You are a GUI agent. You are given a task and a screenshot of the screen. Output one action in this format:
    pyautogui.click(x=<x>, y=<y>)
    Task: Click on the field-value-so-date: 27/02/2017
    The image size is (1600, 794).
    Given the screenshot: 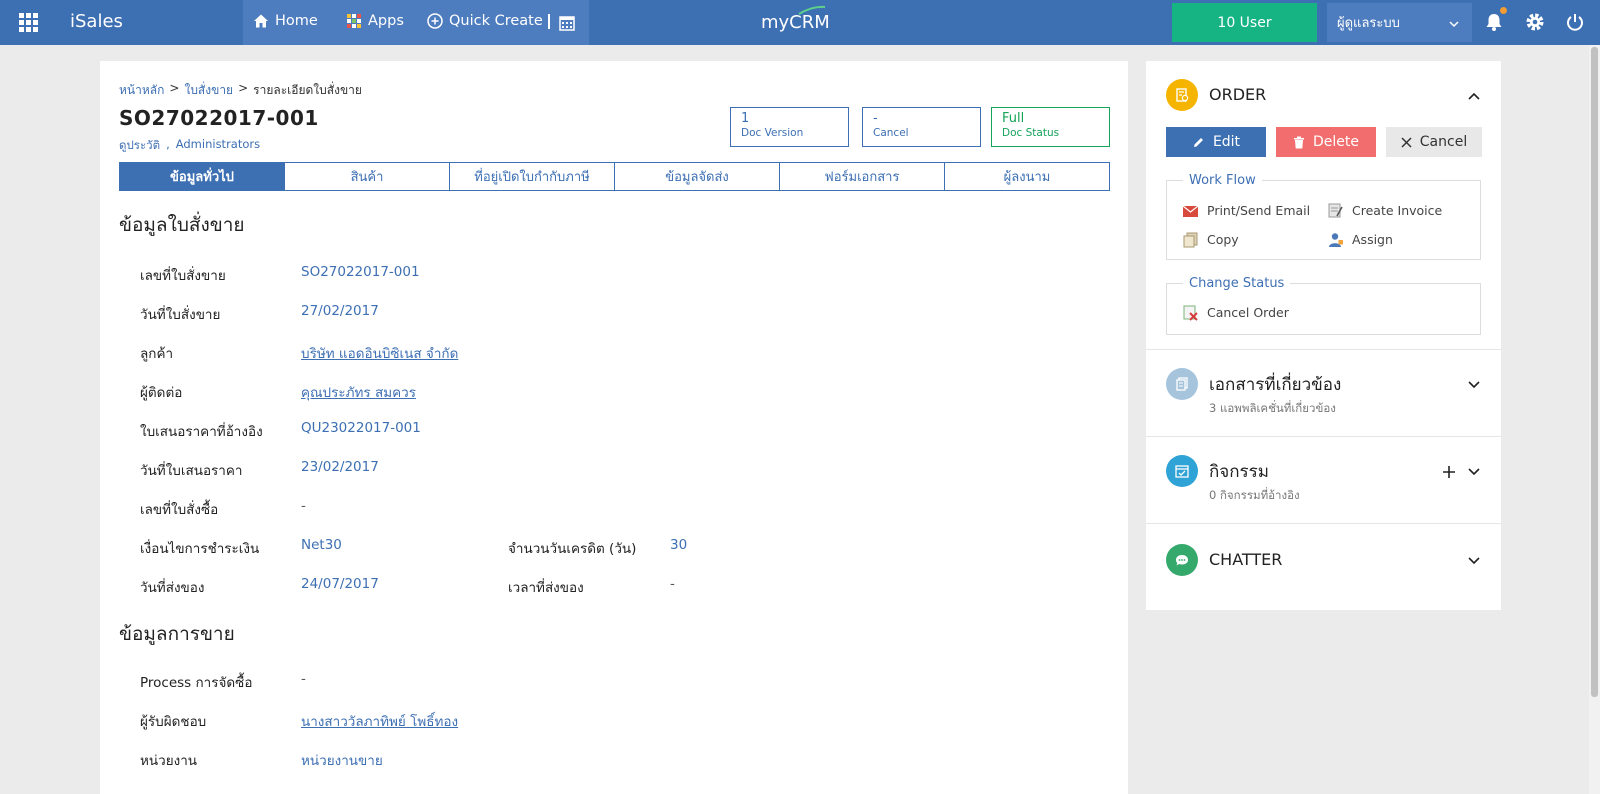 What is the action you would take?
    pyautogui.click(x=340, y=311)
    